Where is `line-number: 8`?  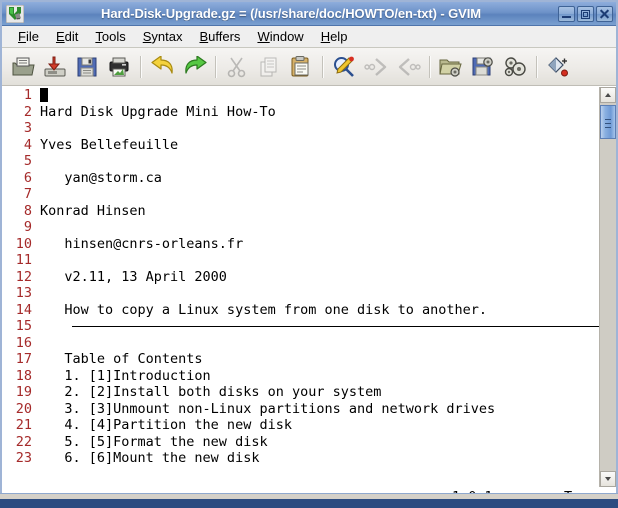
line-number: 8 is located at coordinates (27, 210).